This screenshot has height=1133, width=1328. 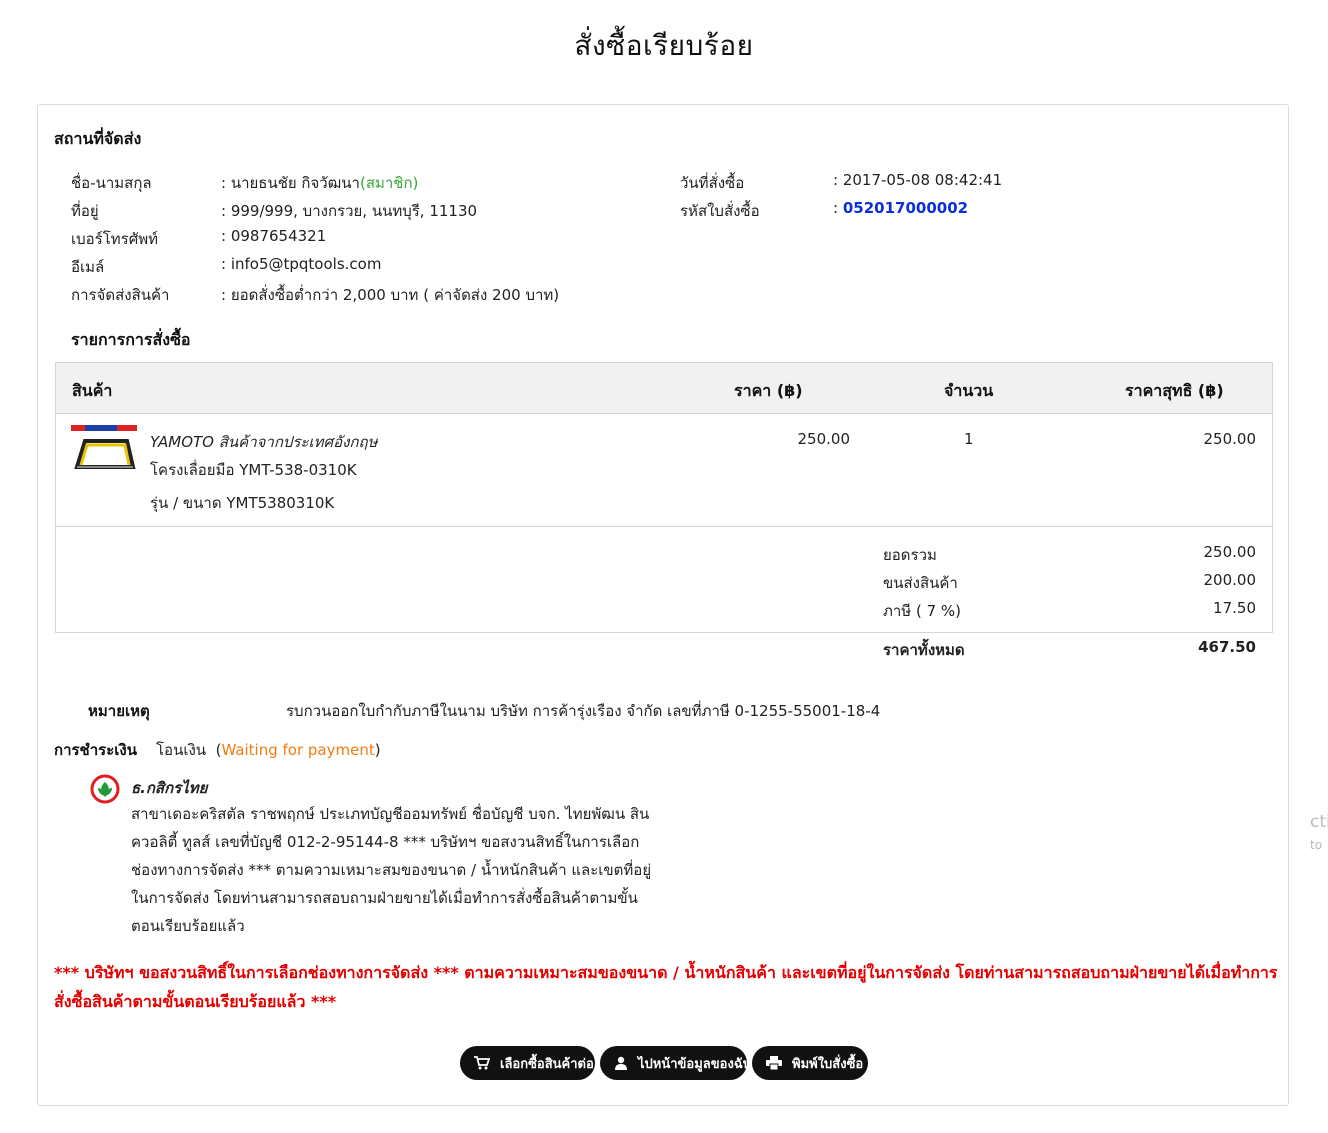 What do you see at coordinates (104, 450) in the screenshot?
I see `product-saw-image` at bounding box center [104, 450].